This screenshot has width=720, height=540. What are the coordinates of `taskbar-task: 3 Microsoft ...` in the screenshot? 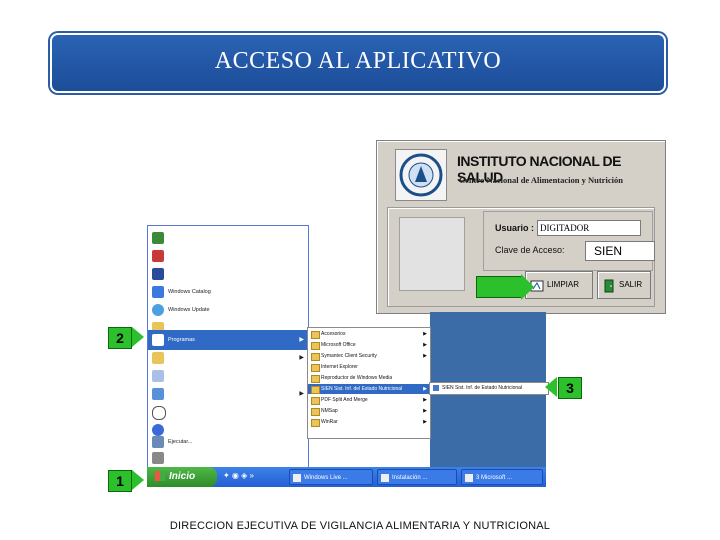 It's located at (502, 477).